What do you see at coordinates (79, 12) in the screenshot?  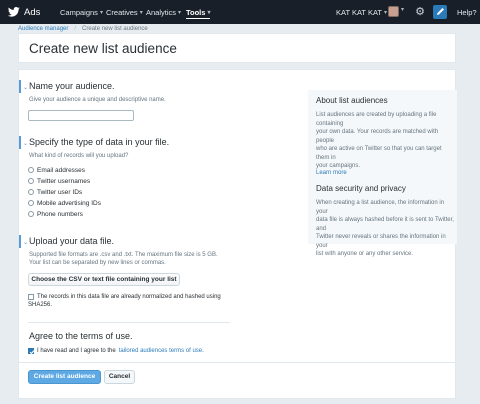 I see `nav-campaigns-label: Campaigns` at bounding box center [79, 12].